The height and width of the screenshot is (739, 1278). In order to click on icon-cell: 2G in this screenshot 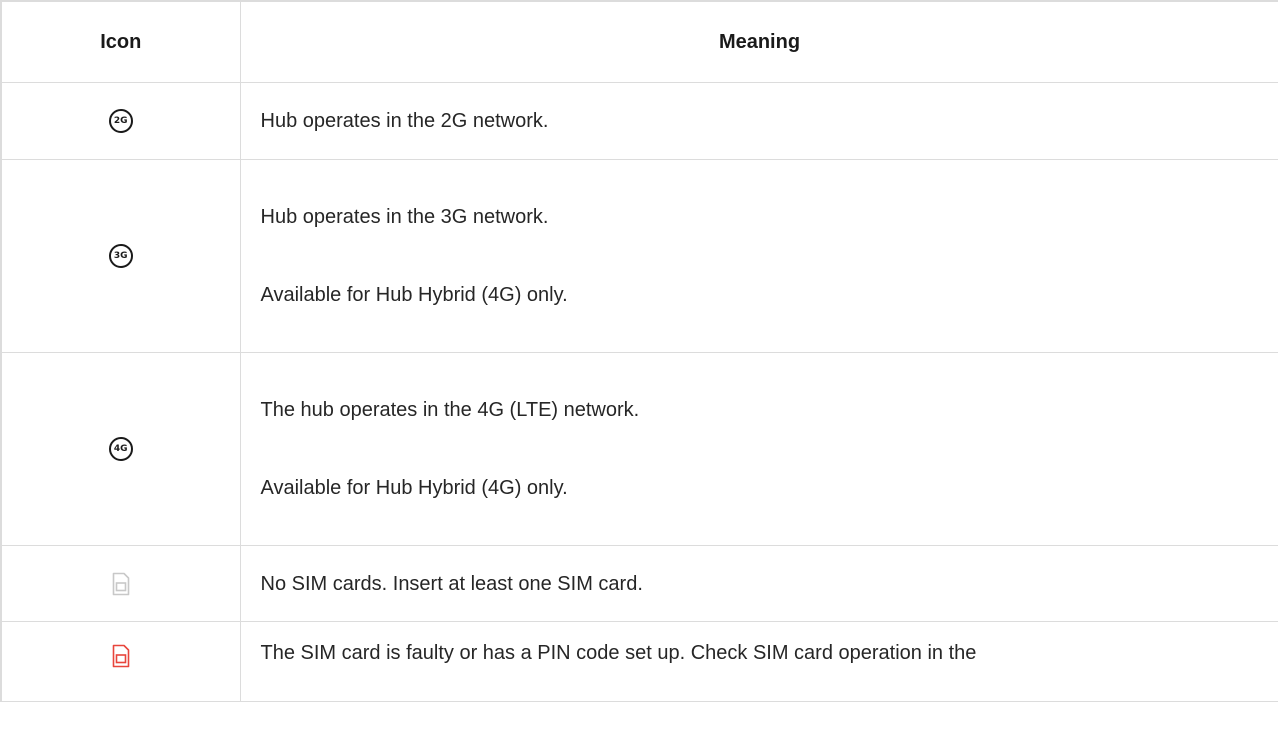, I will do `click(120, 121)`.